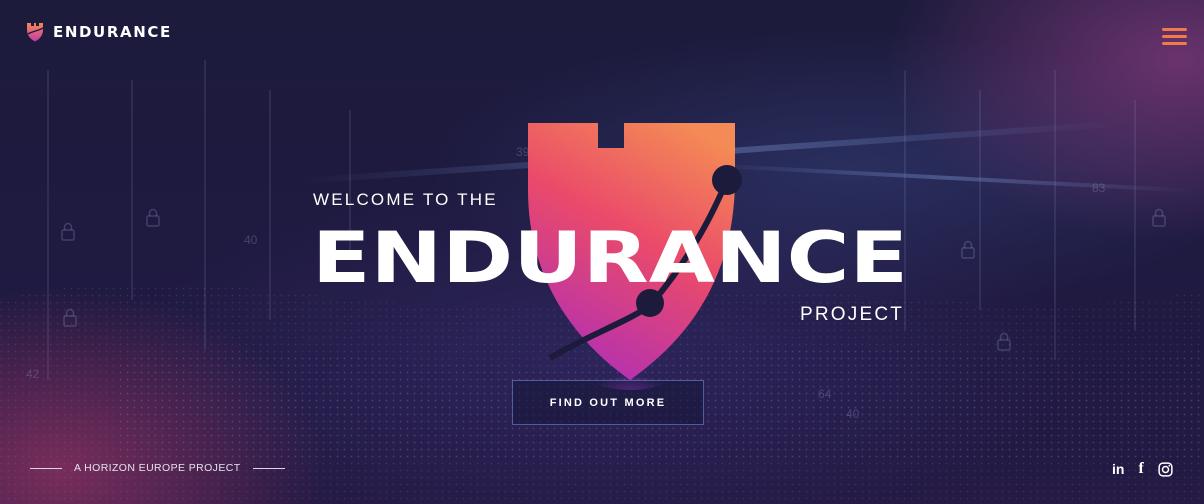  I want to click on linkedin-icon: in, so click(1118, 469).